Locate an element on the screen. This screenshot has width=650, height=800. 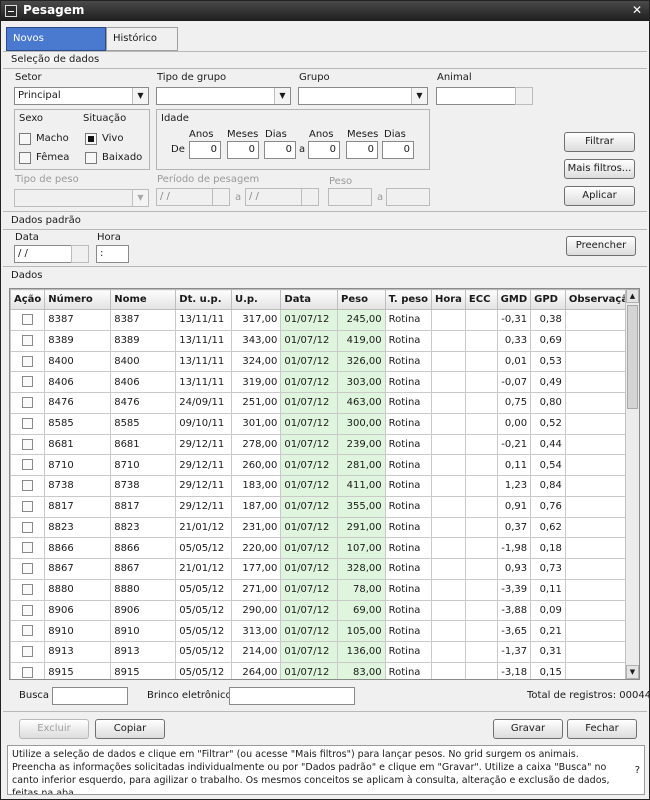
periodo-from-input: / / is located at coordinates (184, 197).